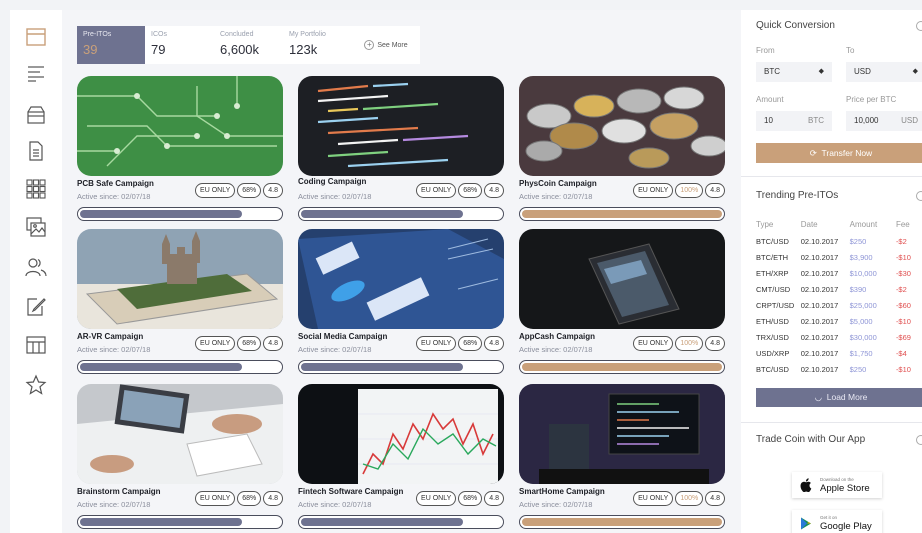 The image size is (922, 533). What do you see at coordinates (343, 336) in the screenshot?
I see `campaign-title: Social Media Campaign` at bounding box center [343, 336].